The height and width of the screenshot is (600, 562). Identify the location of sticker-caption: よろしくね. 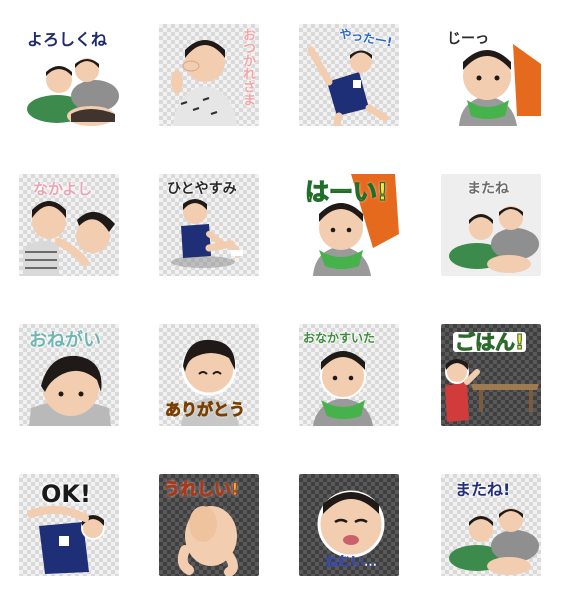
(67, 39).